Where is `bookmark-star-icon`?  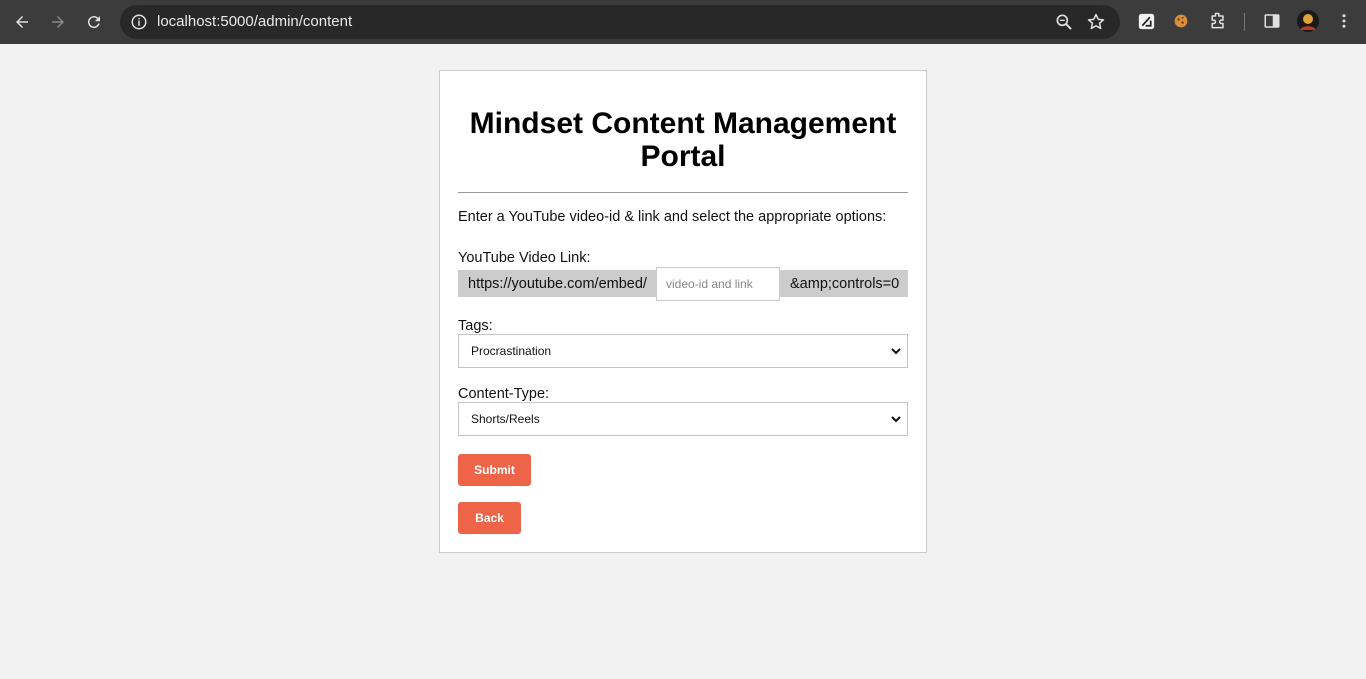
bookmark-star-icon is located at coordinates (1096, 22).